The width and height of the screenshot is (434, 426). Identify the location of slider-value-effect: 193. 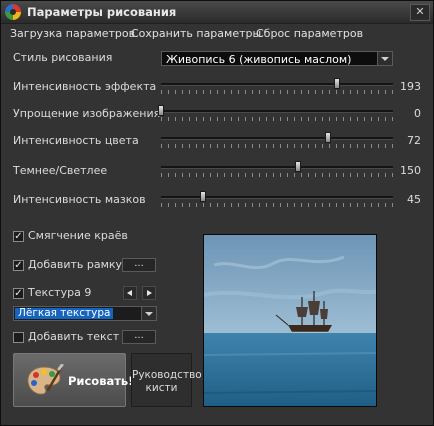
(410, 86).